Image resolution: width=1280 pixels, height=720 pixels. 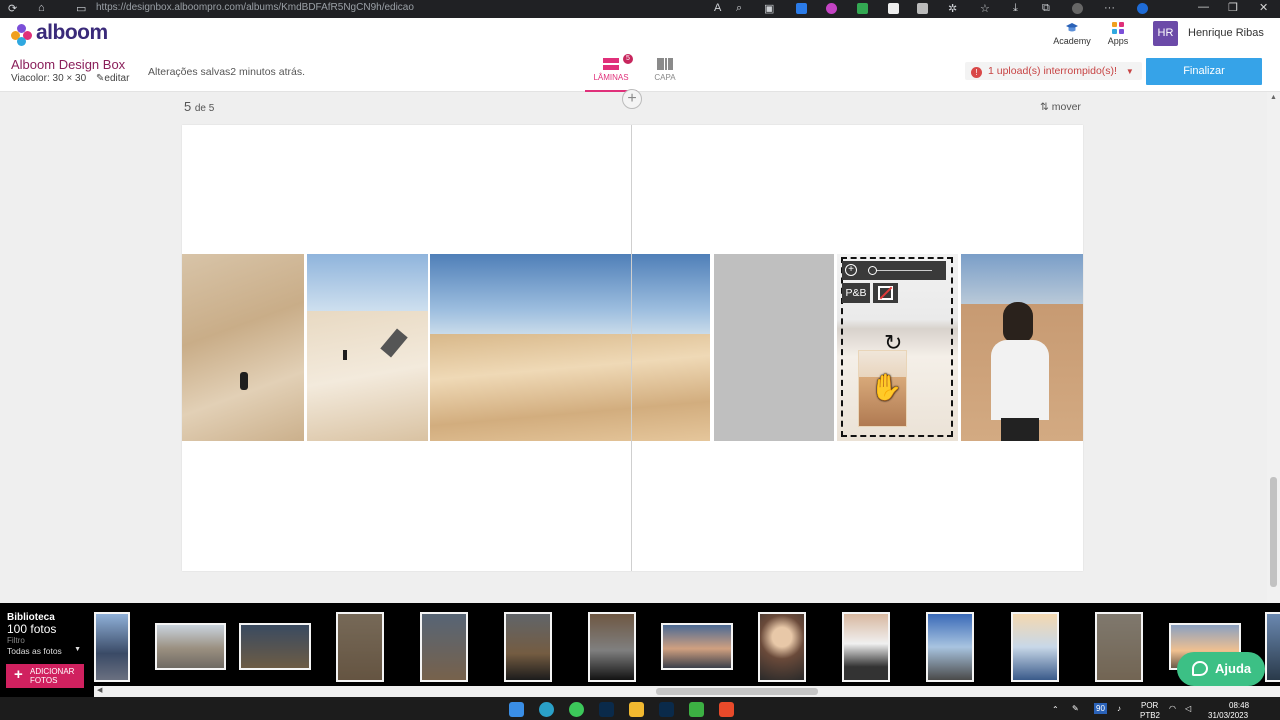 What do you see at coordinates (632, 99) in the screenshot?
I see `add-page-button: +` at bounding box center [632, 99].